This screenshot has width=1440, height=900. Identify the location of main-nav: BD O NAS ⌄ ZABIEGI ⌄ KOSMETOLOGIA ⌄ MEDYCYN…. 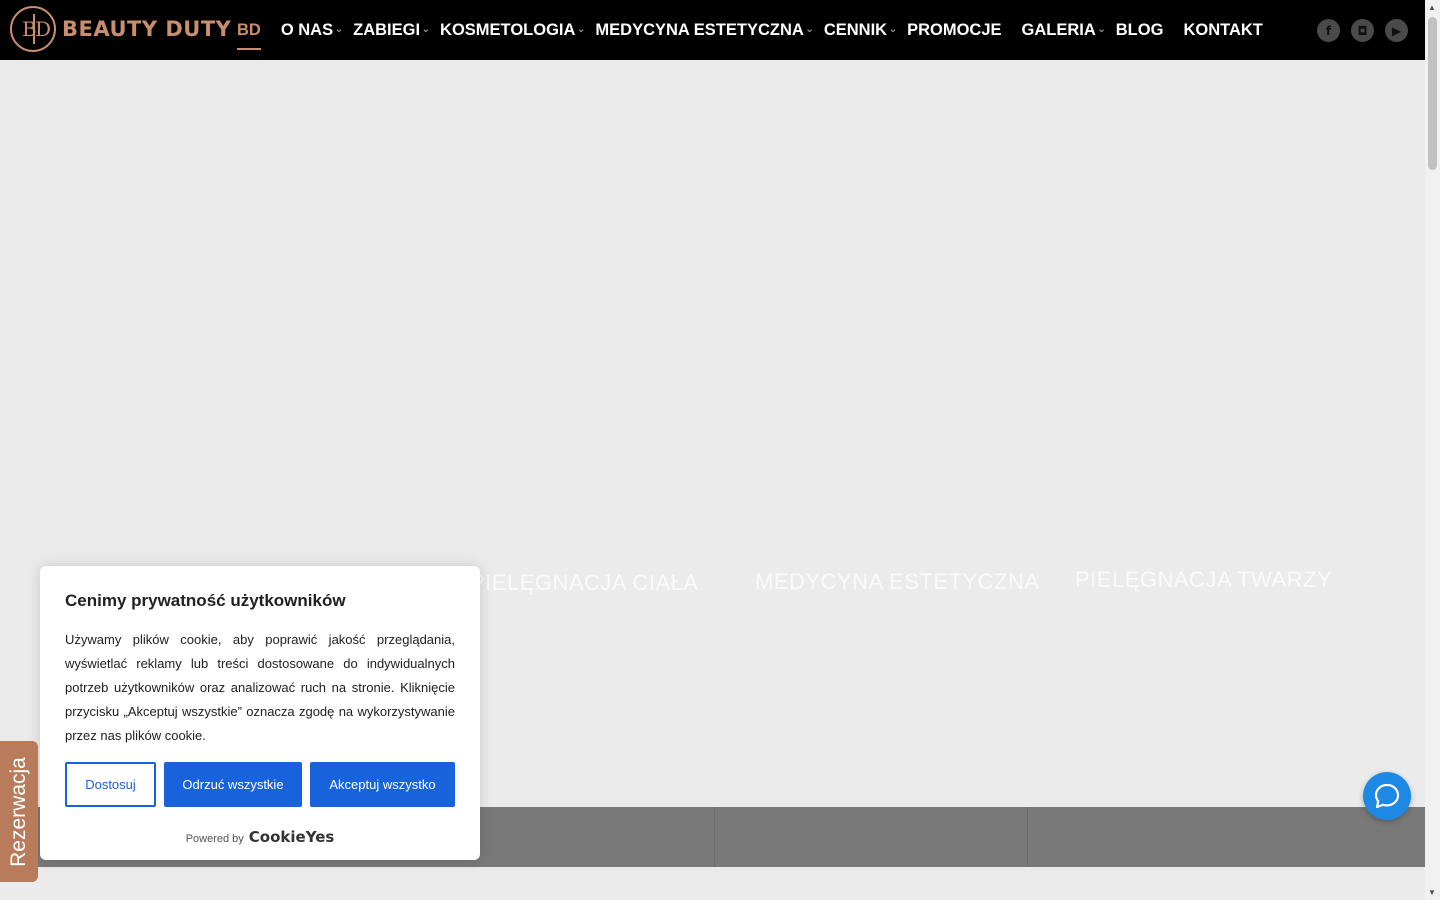
(760, 30).